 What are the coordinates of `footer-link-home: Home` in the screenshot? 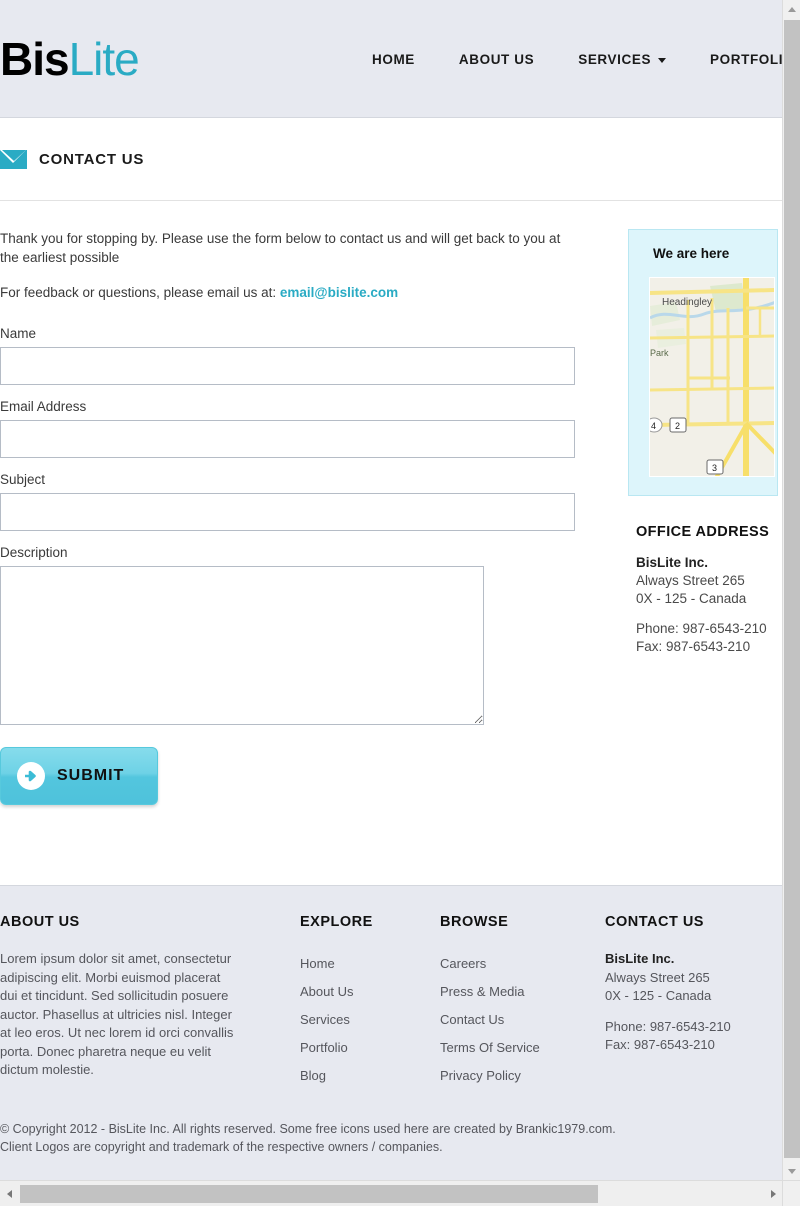 It's located at (370, 964).